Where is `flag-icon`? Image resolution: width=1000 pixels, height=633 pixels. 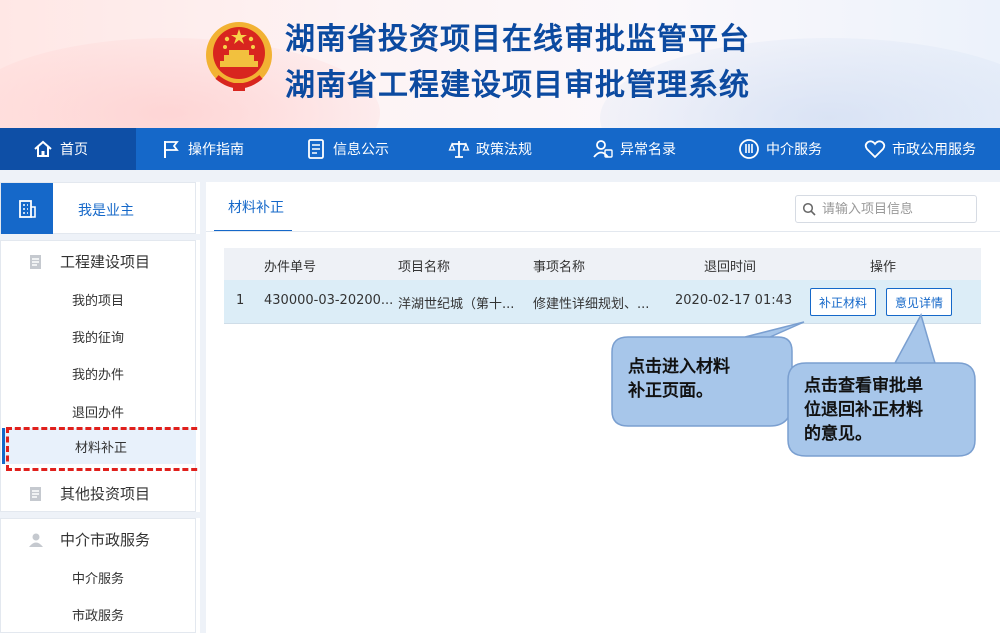 flag-icon is located at coordinates (171, 149).